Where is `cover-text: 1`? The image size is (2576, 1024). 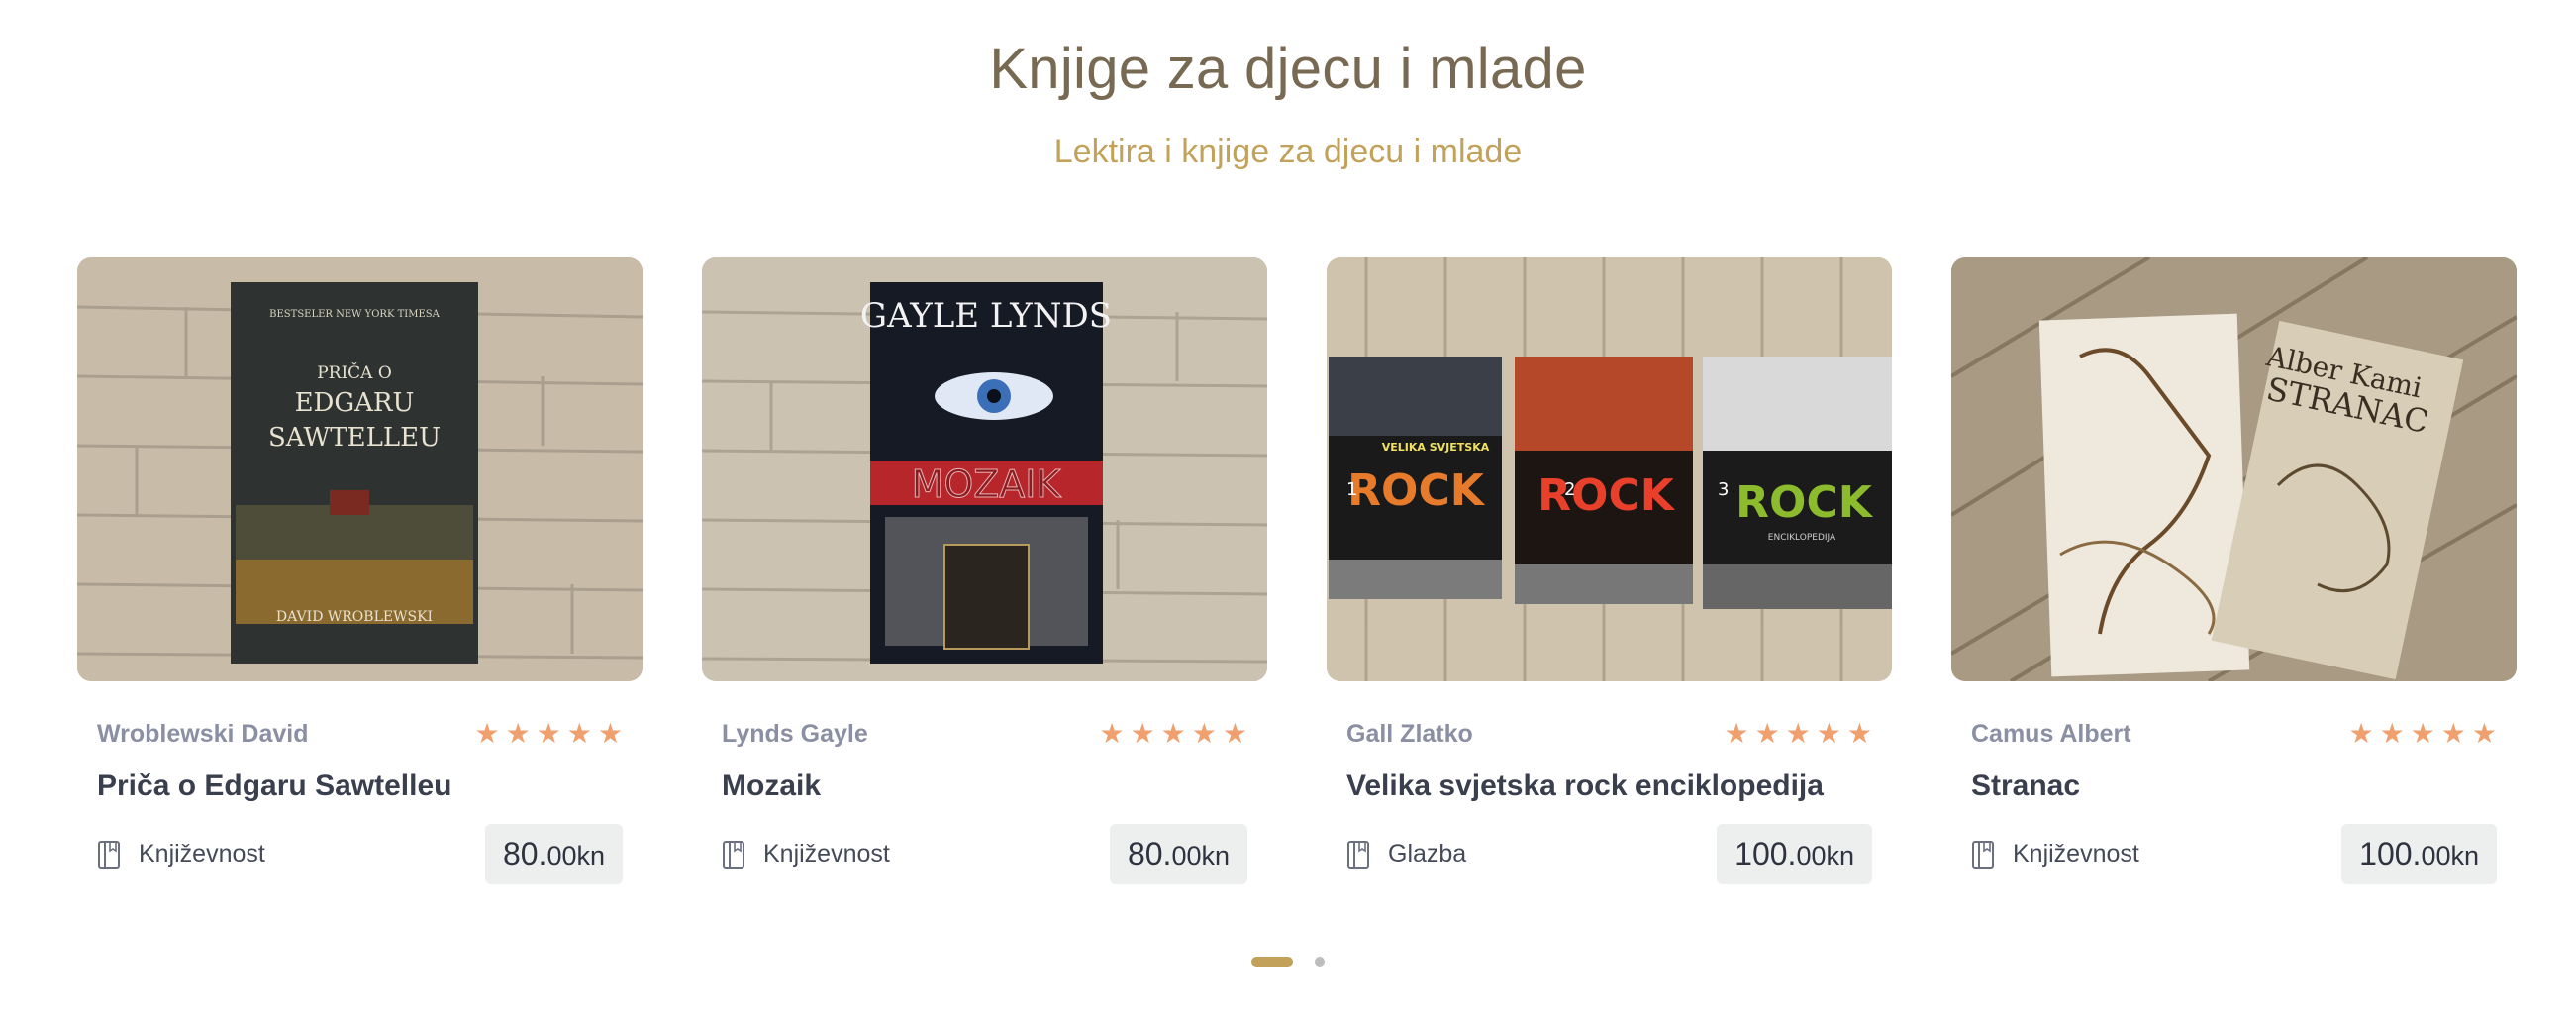
cover-text: 1 is located at coordinates (1352, 489).